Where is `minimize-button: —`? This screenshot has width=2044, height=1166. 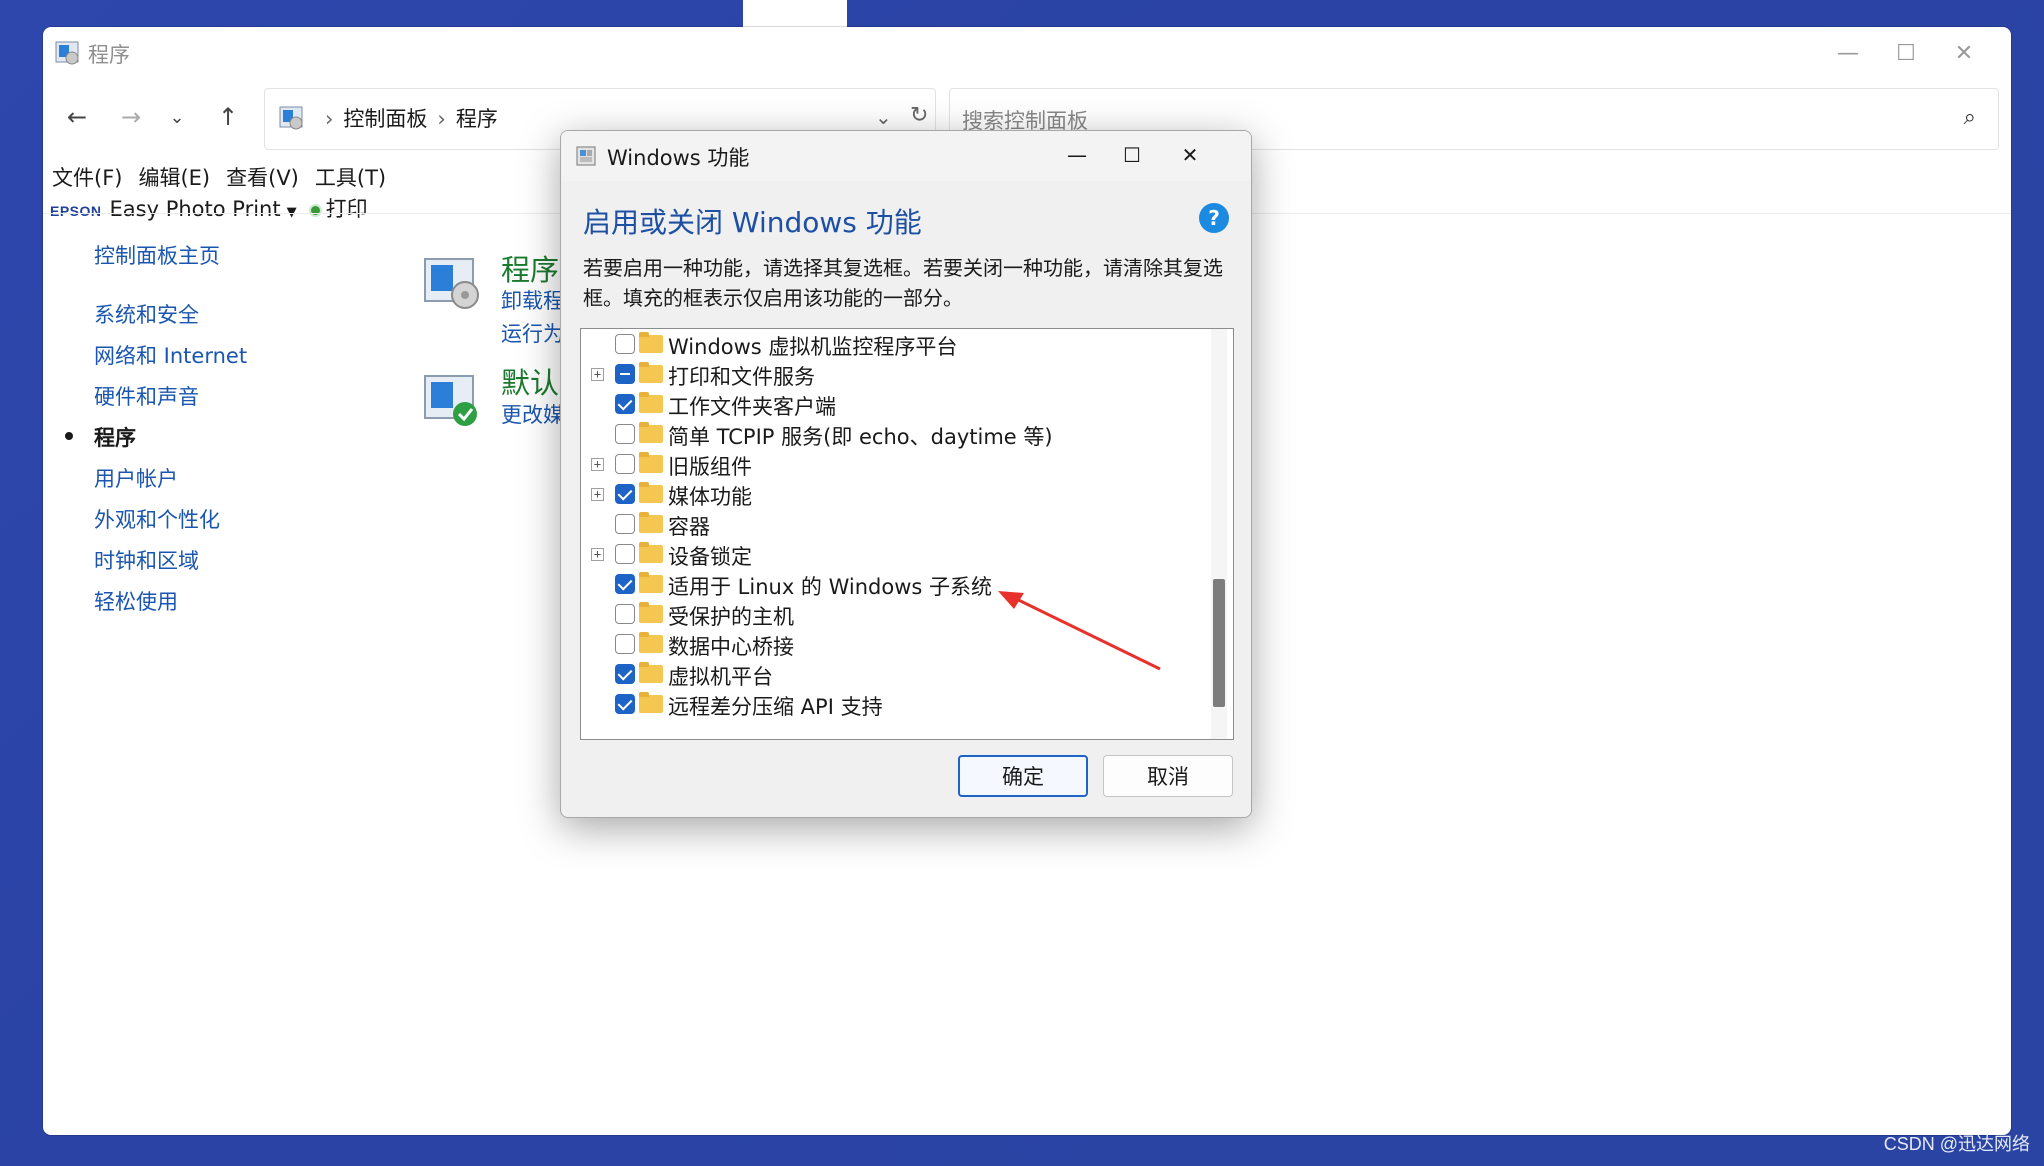 minimize-button: — is located at coordinates (1848, 53).